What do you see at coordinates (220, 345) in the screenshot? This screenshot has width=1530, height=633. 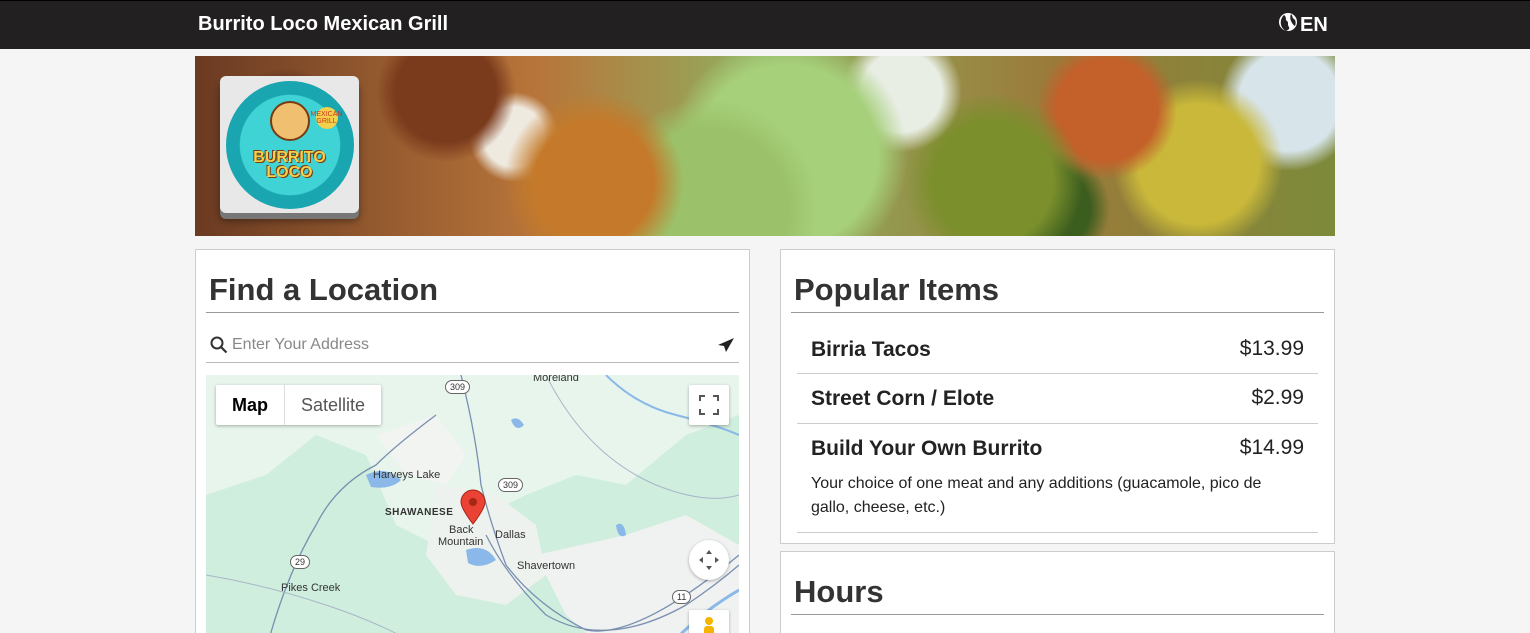 I see `search-icon` at bounding box center [220, 345].